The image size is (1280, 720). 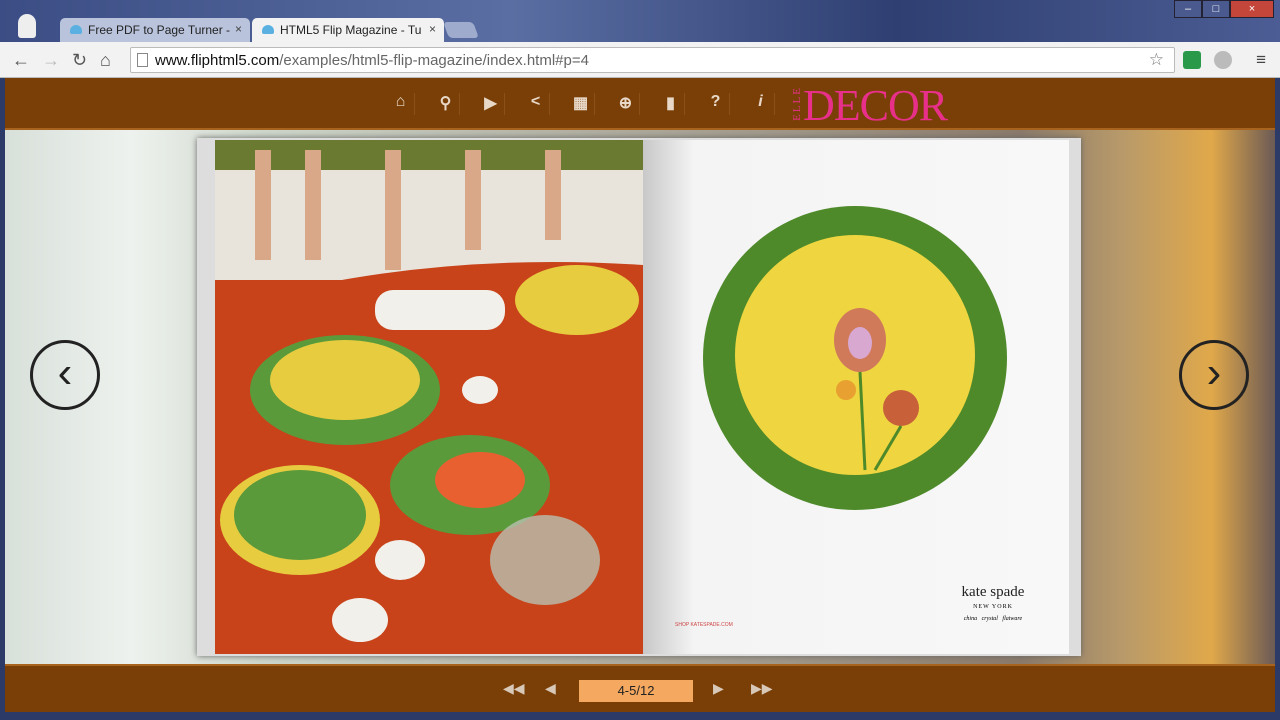 What do you see at coordinates (626, 104) in the screenshot?
I see `zoom-in-icon: ⊕` at bounding box center [626, 104].